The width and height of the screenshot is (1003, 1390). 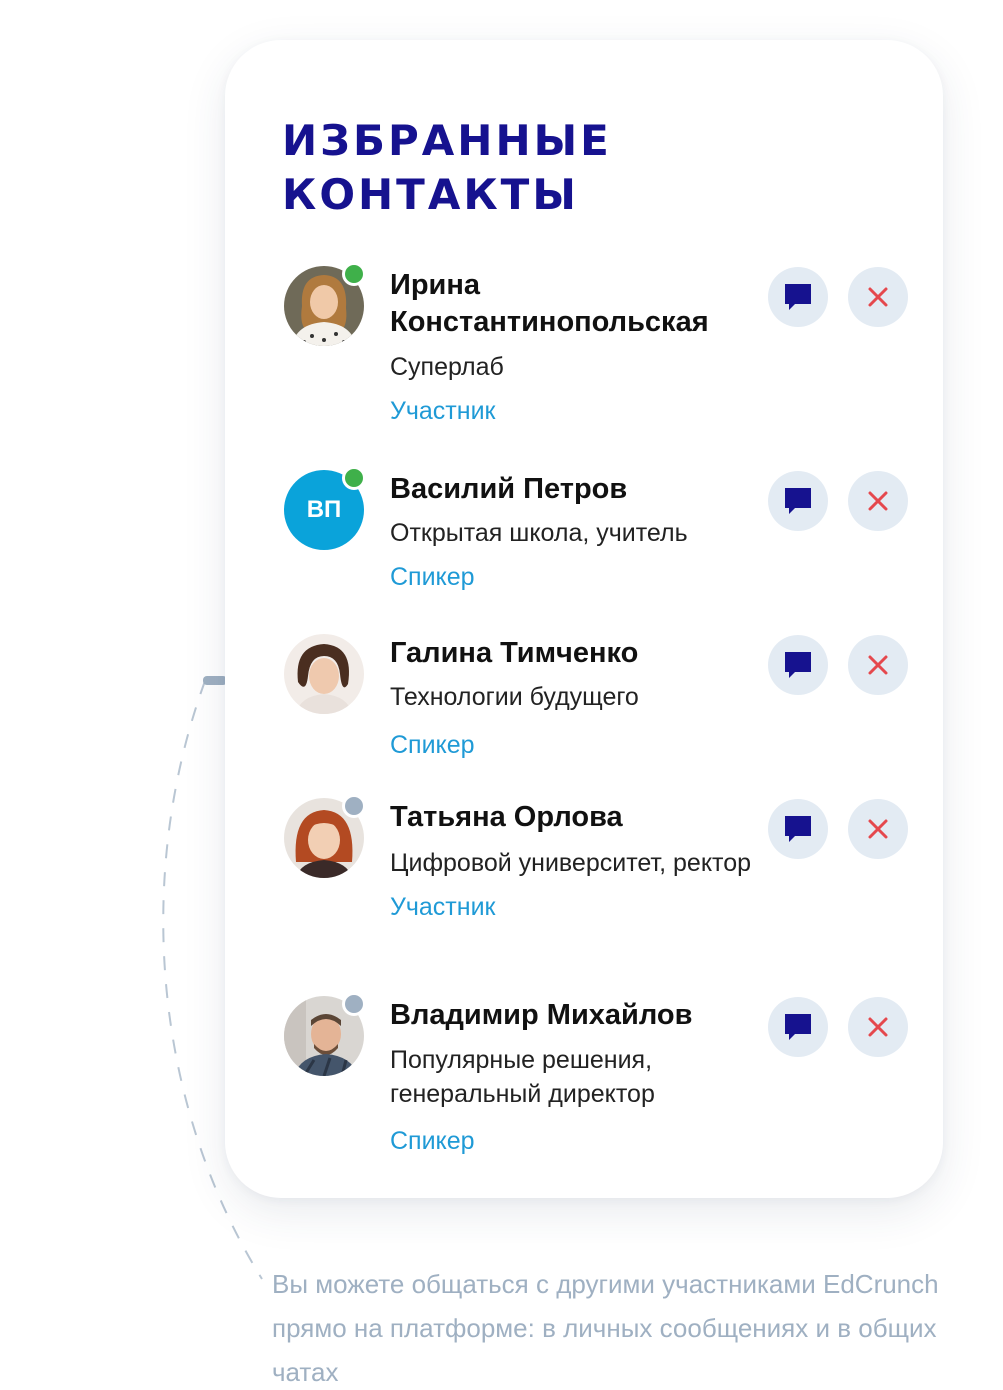 What do you see at coordinates (522, 1077) in the screenshot?
I see `contact-organization: Популярные решения, генеральный директор` at bounding box center [522, 1077].